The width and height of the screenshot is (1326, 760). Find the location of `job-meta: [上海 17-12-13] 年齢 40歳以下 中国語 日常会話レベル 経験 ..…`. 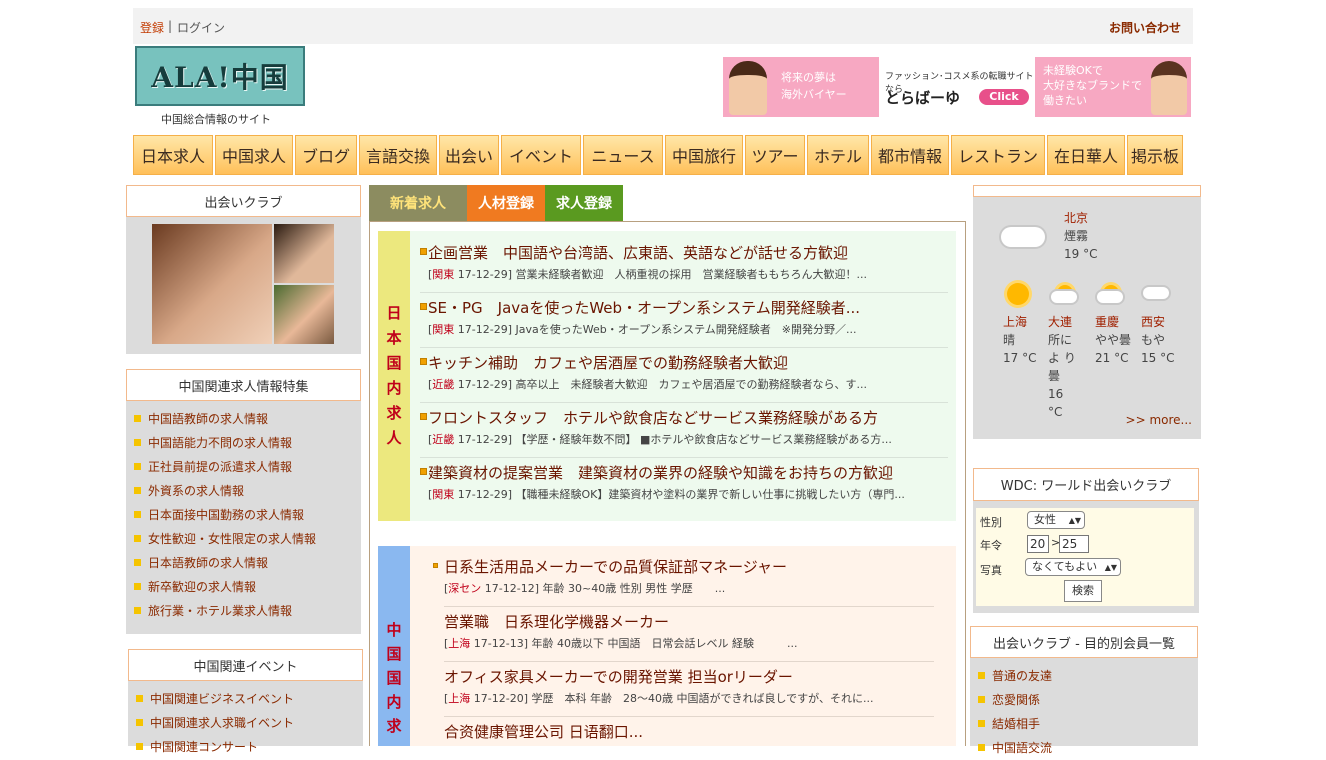

job-meta: [上海 17-12-13] 年齢 40歳以下 中国語 日常会話レベル 経験 ..… is located at coordinates (621, 643).